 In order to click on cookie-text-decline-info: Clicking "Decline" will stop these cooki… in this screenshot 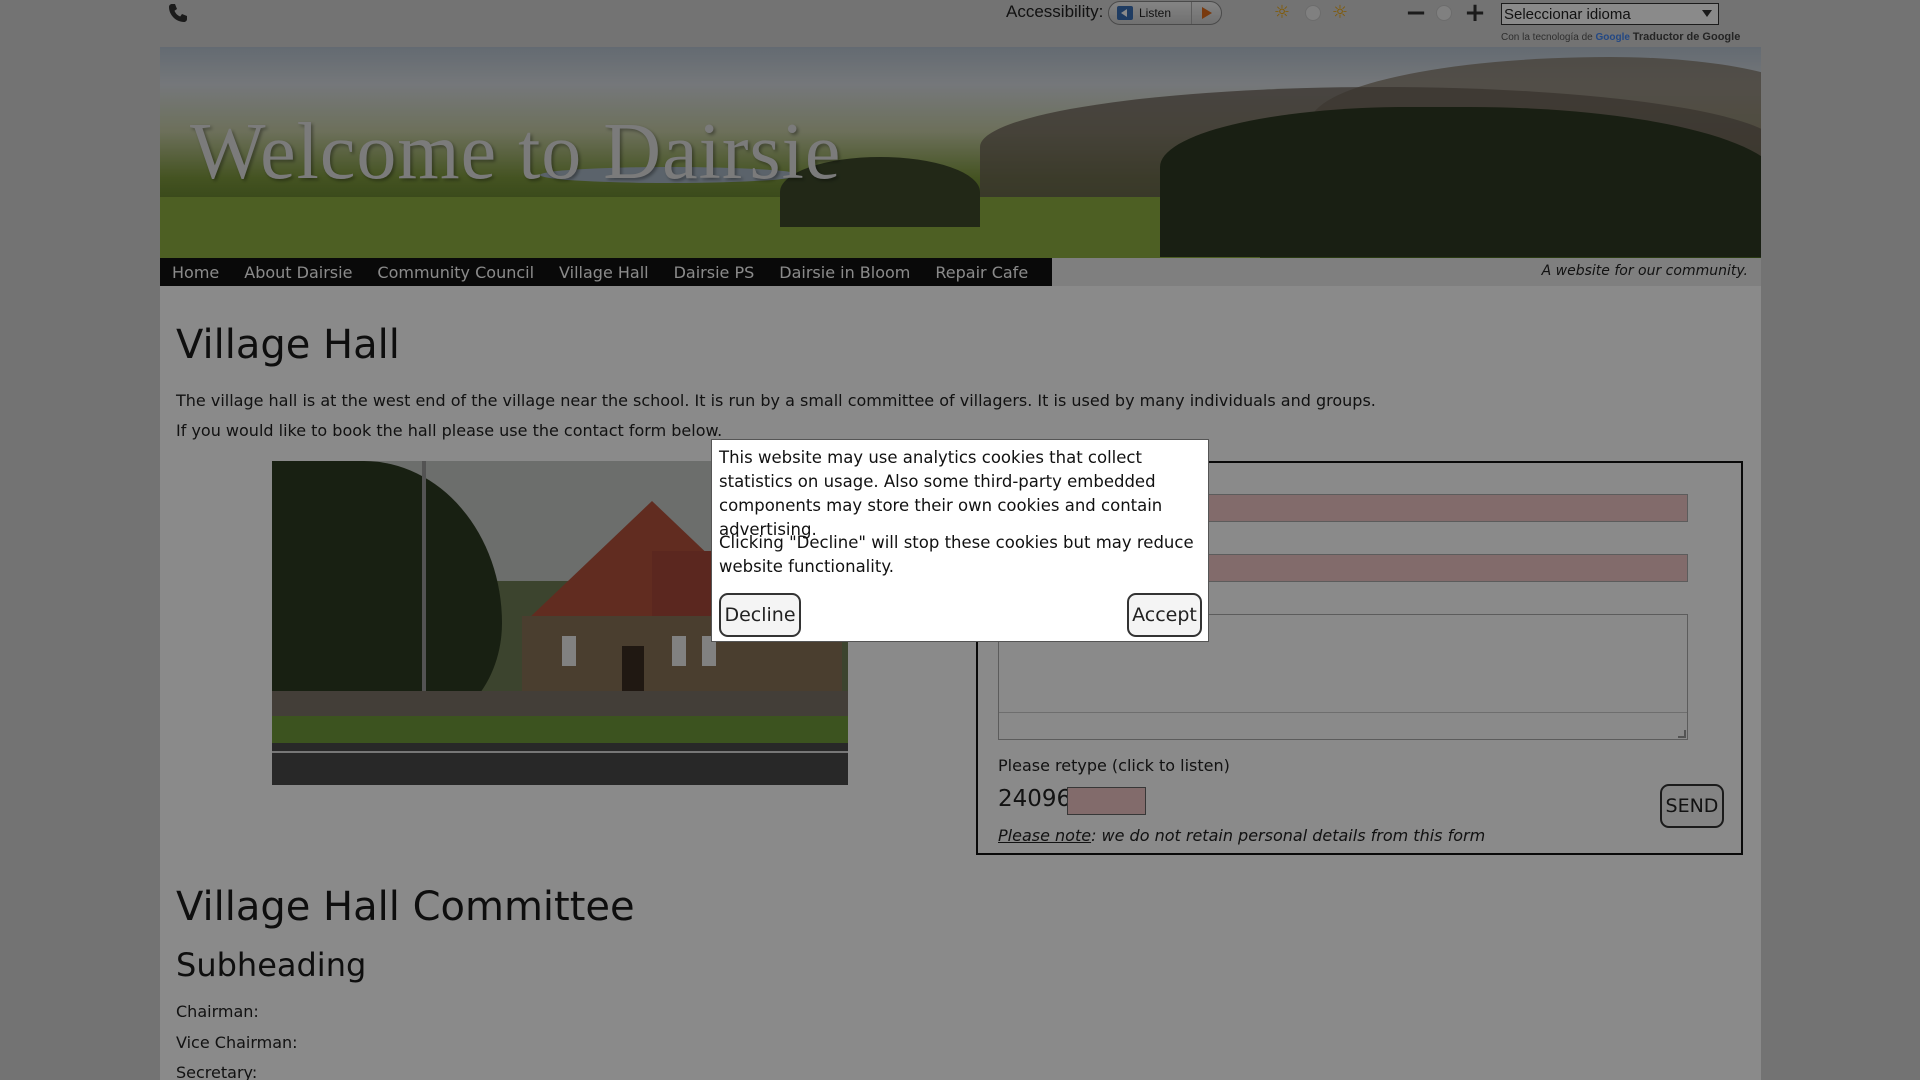, I will do `click(956, 554)`.